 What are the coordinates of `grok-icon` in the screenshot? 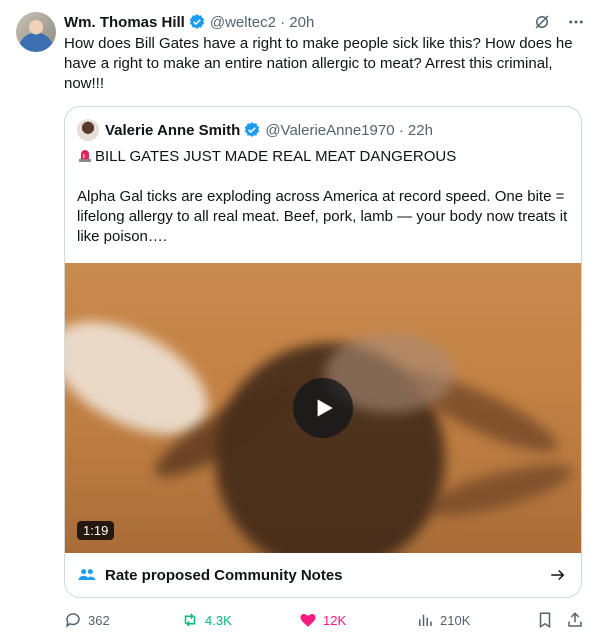 It's located at (542, 22).